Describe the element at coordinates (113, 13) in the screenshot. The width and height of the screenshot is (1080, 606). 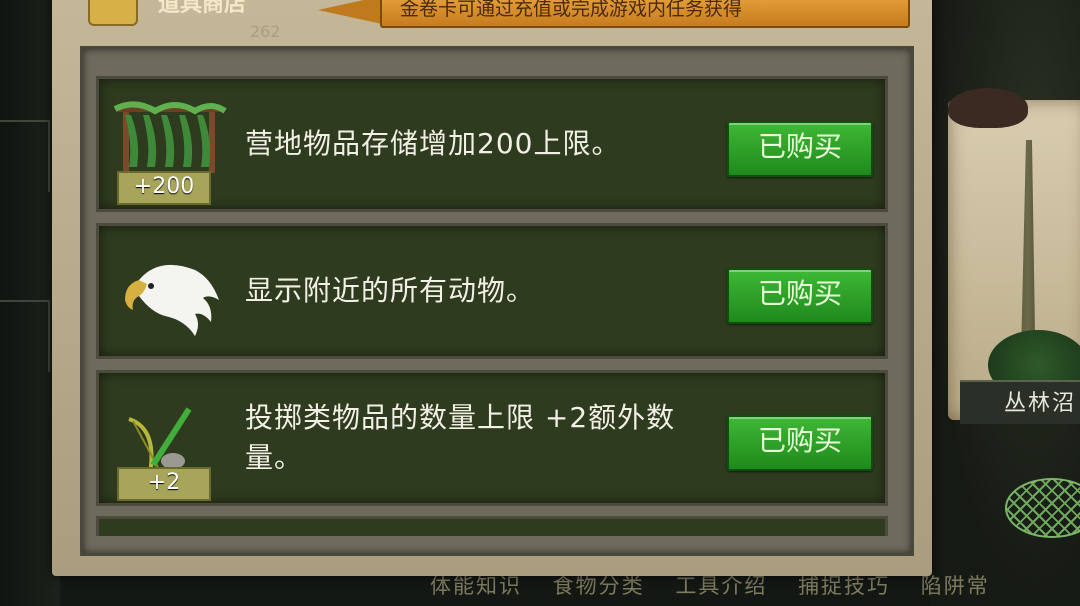
I see `shop-icon` at that location.